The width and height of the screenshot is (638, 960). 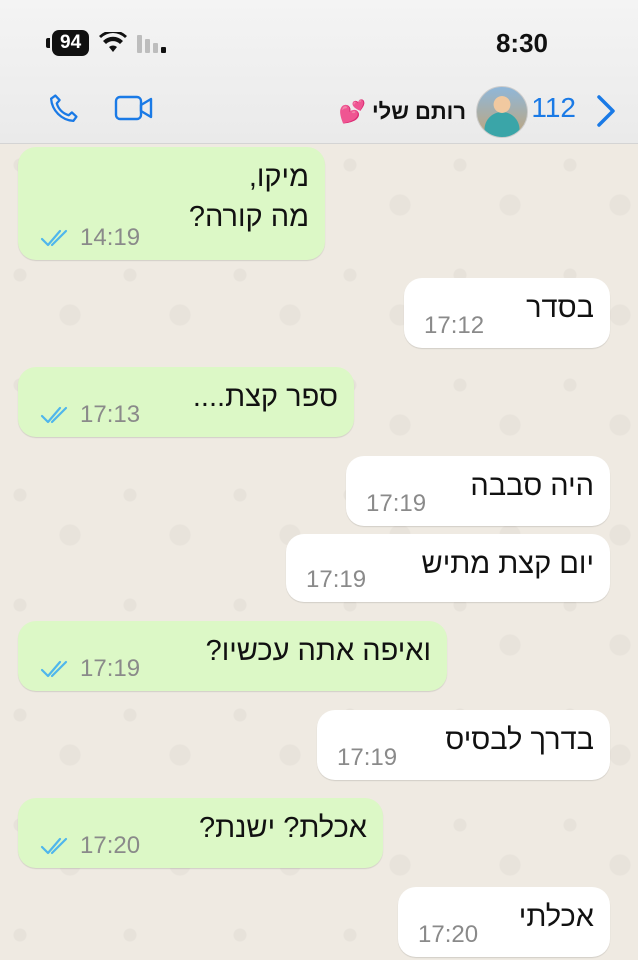 I want to click on message-time: 14:19, so click(x=110, y=237).